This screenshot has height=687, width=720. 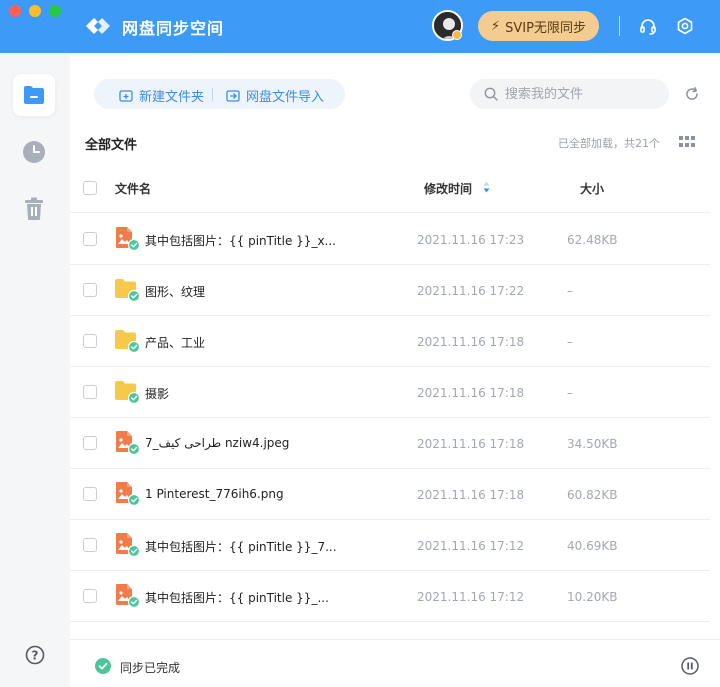 I want to click on file-row: 摄影 2021.11.16 17:18 –, so click(x=390, y=392).